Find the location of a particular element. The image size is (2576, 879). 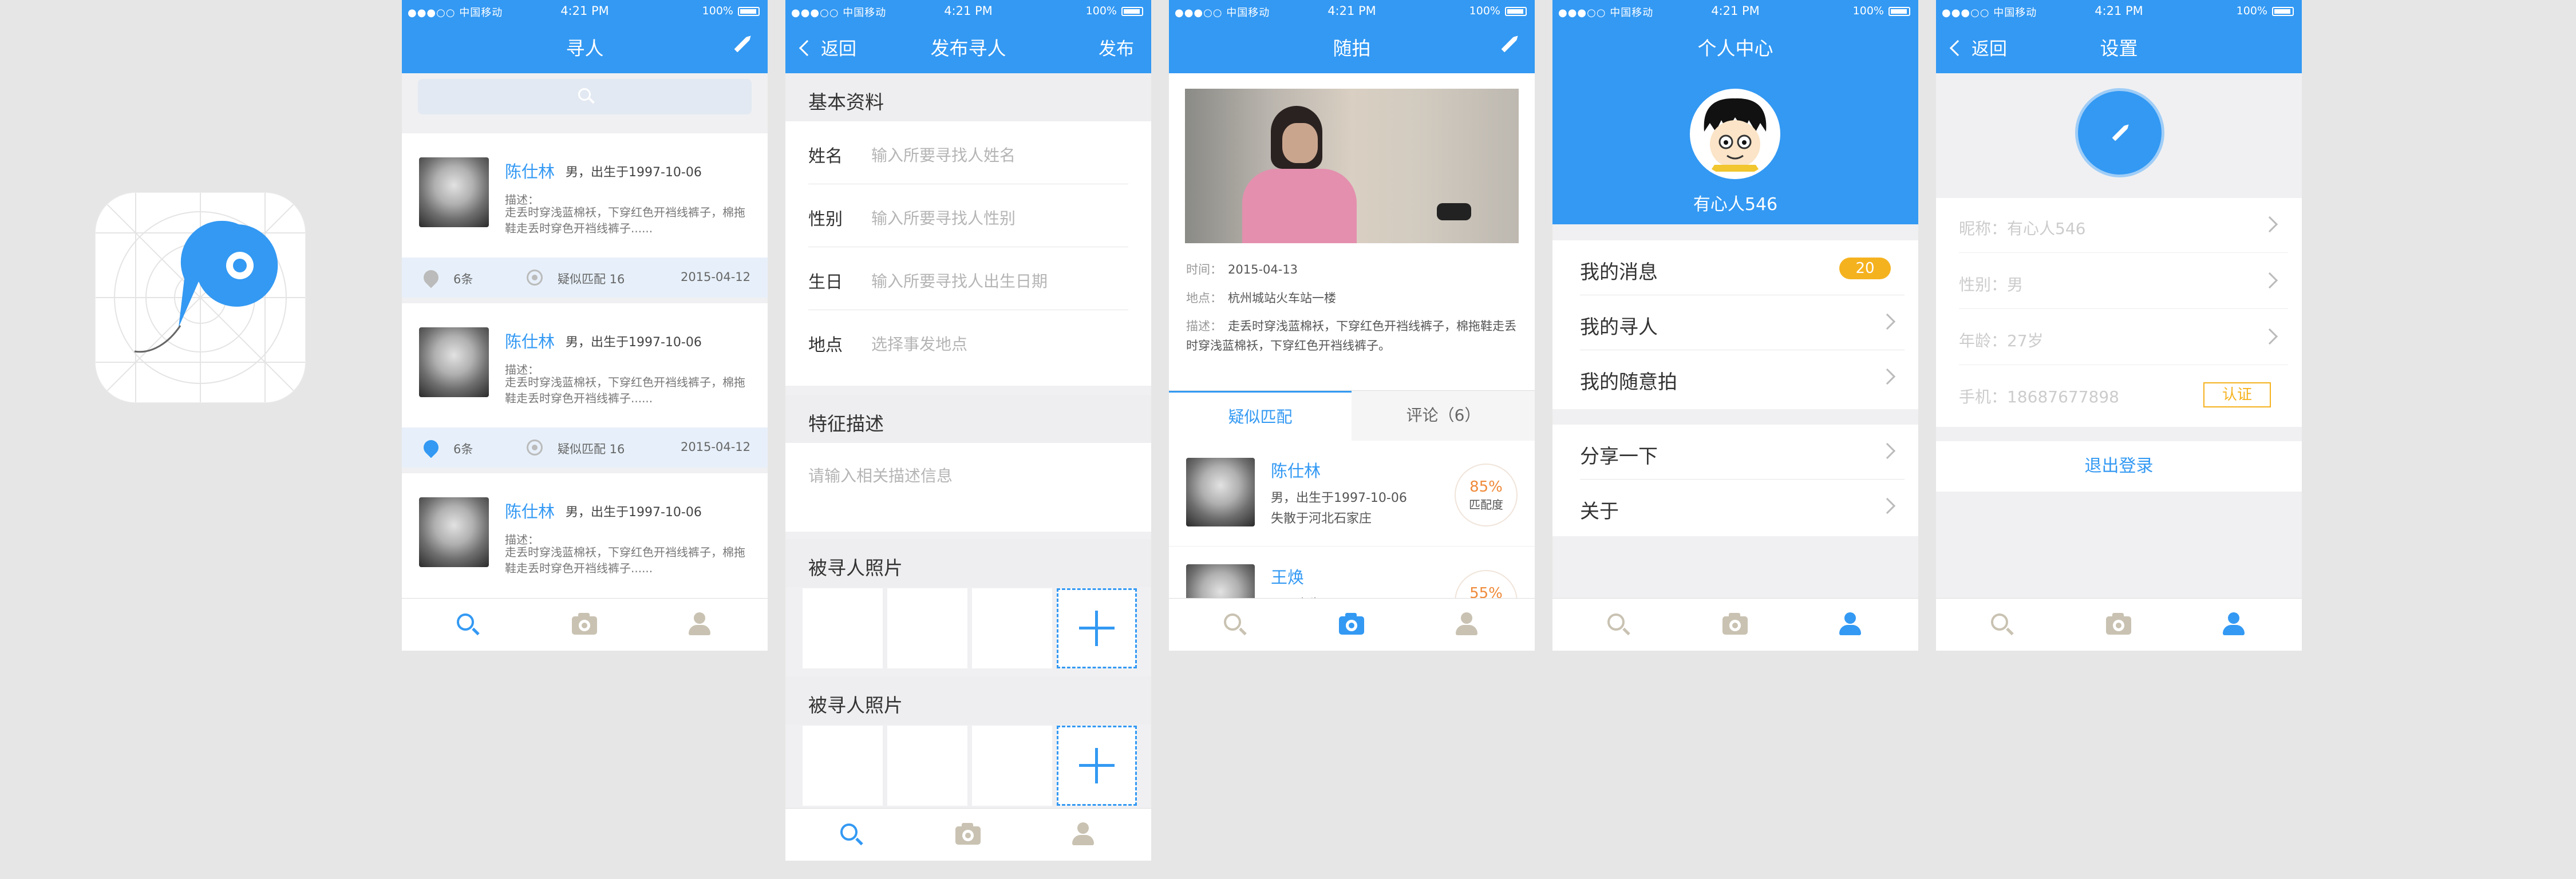

menu-list-1: 我的消息 20 我的寻人 我的随意拍 is located at coordinates (1735, 324).